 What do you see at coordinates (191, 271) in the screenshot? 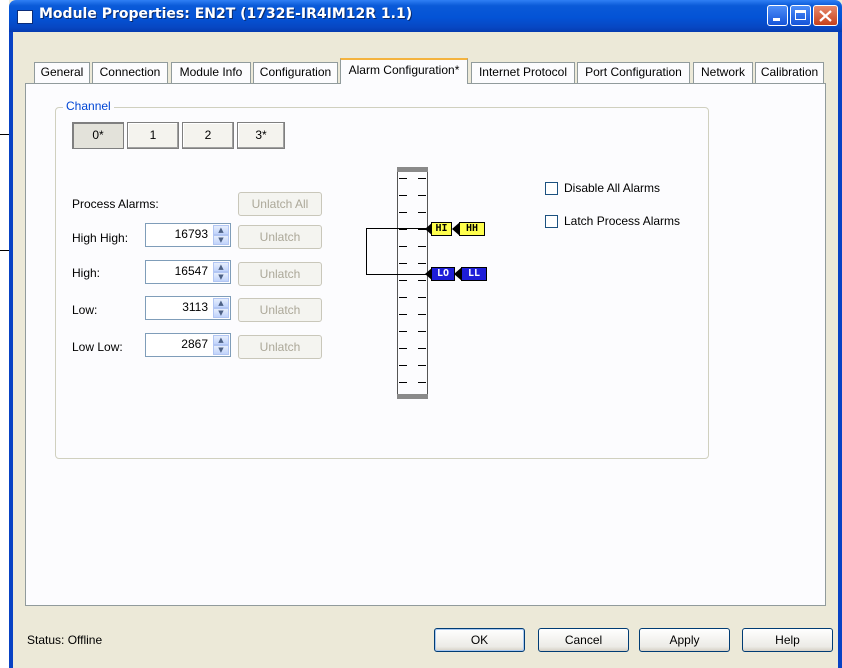
I see `high-value: 16547` at bounding box center [191, 271].